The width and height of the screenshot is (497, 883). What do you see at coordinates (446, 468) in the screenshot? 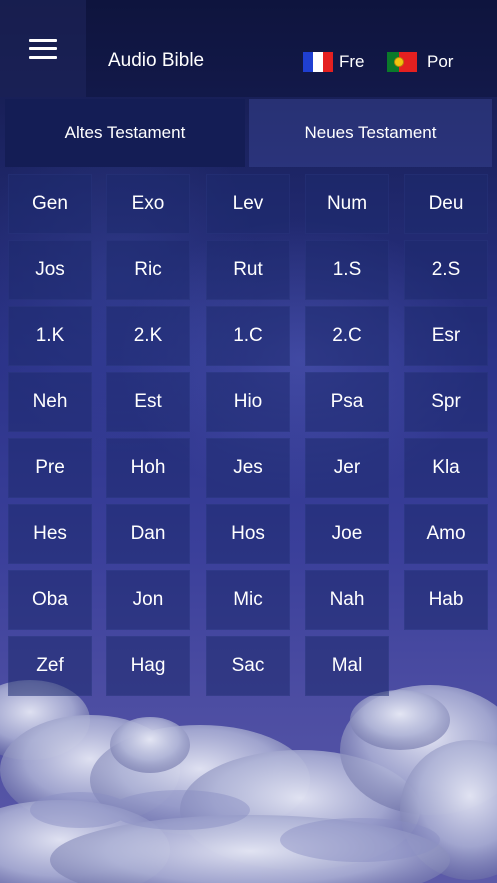
I see `book-button: Kla` at bounding box center [446, 468].